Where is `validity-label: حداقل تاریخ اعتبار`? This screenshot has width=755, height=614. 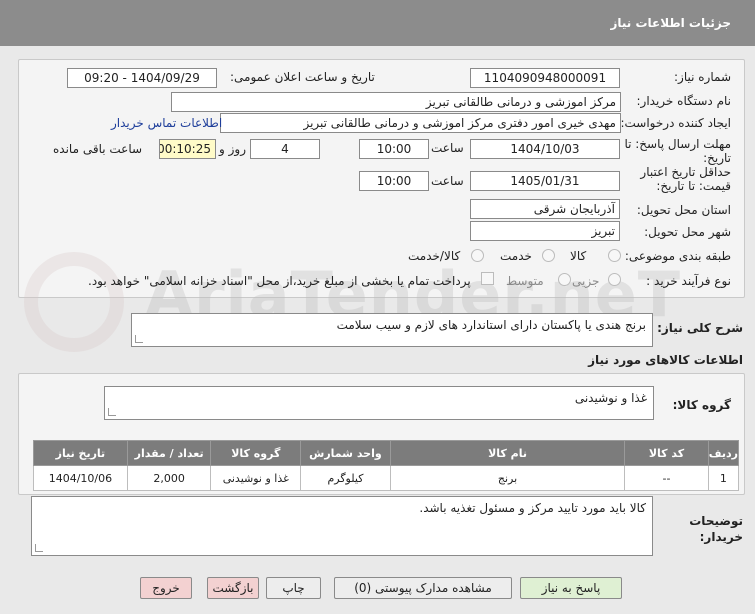
validity-label: حداقل تاریخ اعتبار is located at coordinates (685, 172).